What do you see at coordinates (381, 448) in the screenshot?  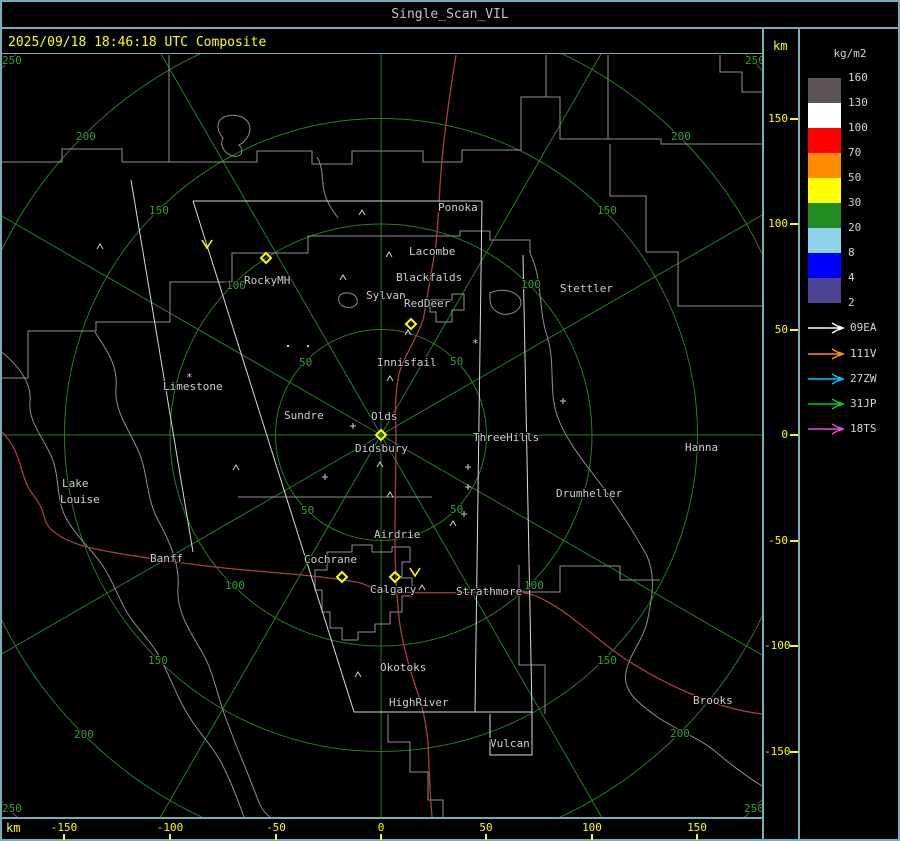 I see `city-label-didsbury: Didsbury` at bounding box center [381, 448].